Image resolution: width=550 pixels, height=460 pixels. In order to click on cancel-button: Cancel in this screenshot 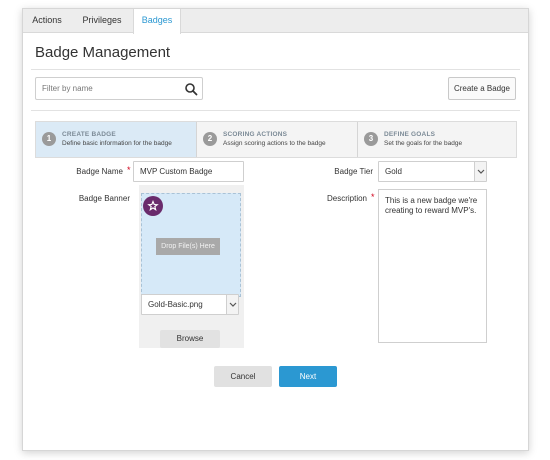, I will do `click(243, 376)`.